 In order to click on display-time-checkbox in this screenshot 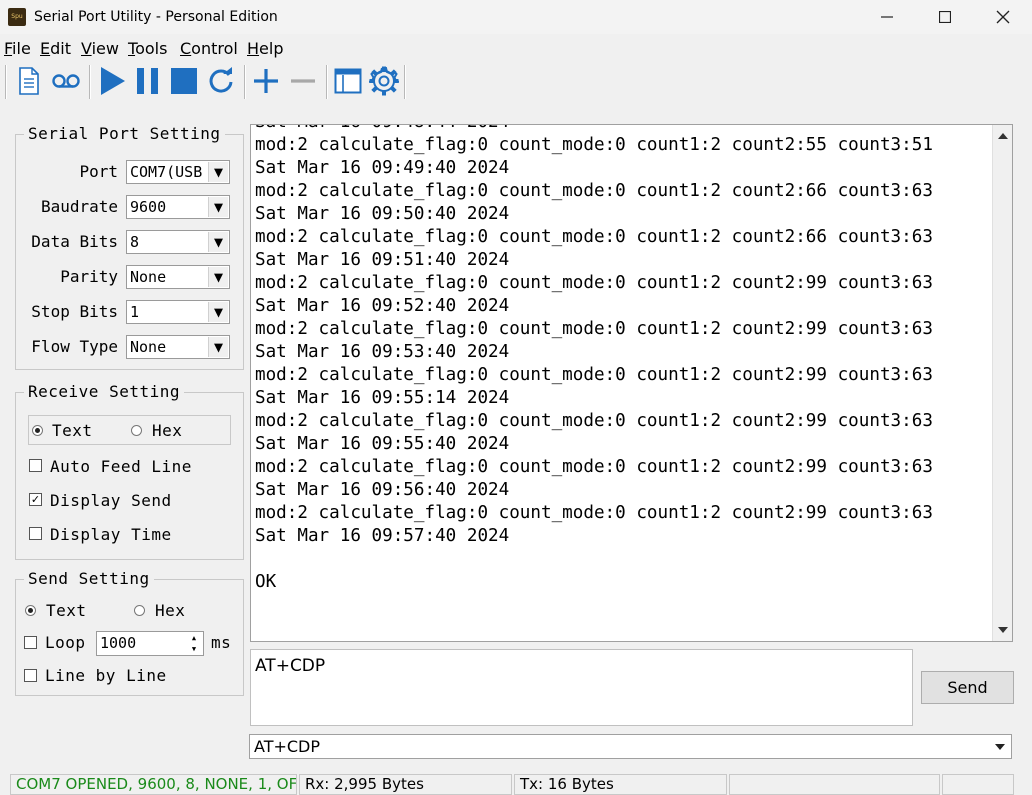, I will do `click(35, 533)`.